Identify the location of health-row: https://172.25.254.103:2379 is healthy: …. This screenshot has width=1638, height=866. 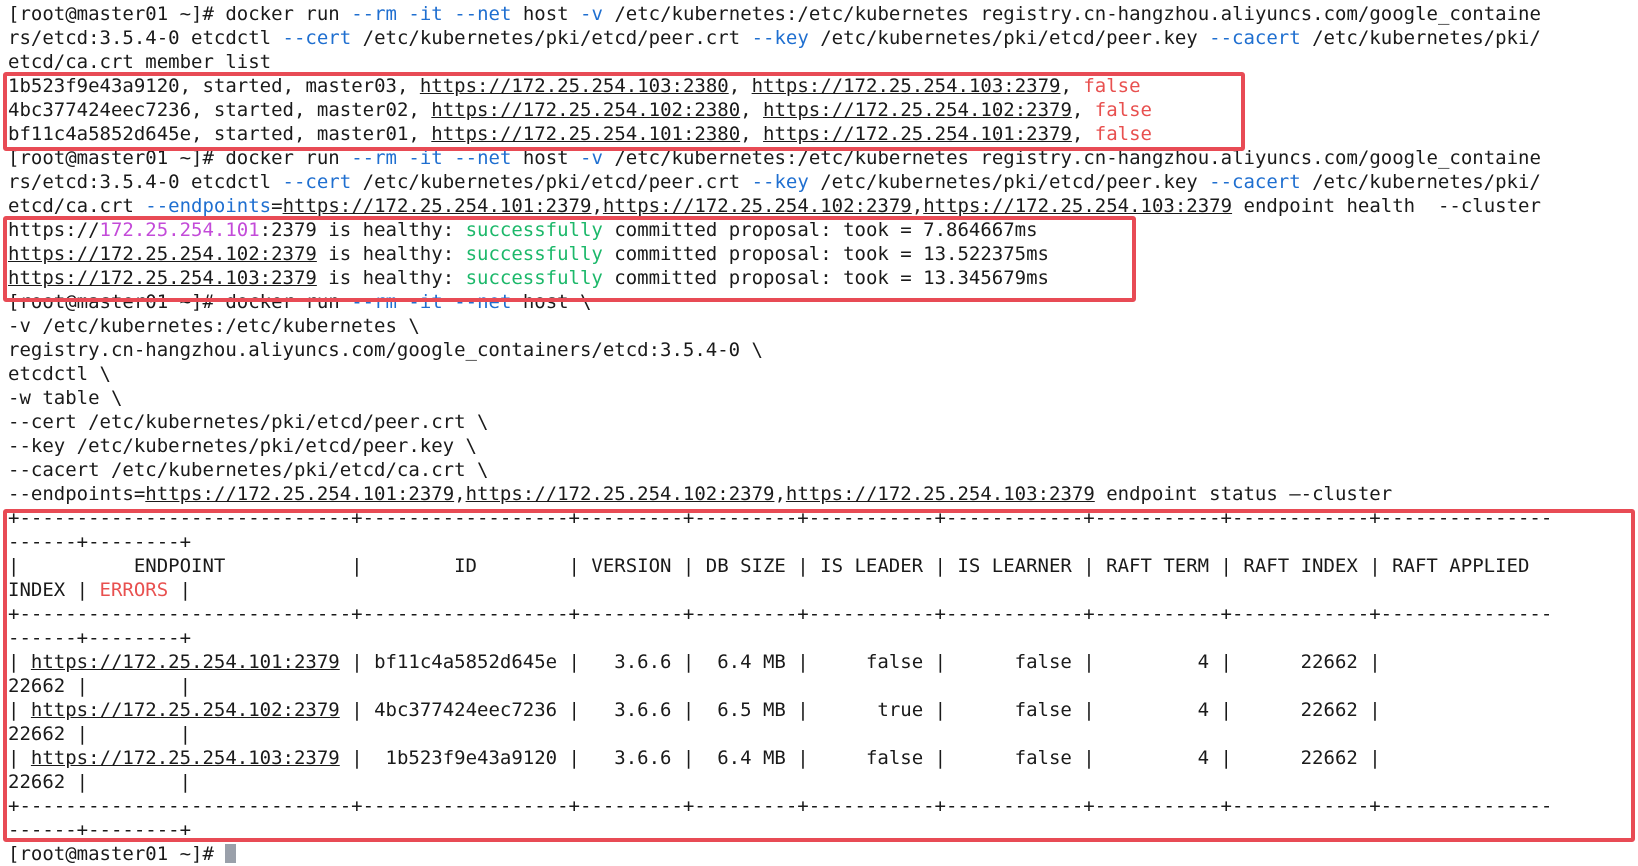
(819, 278).